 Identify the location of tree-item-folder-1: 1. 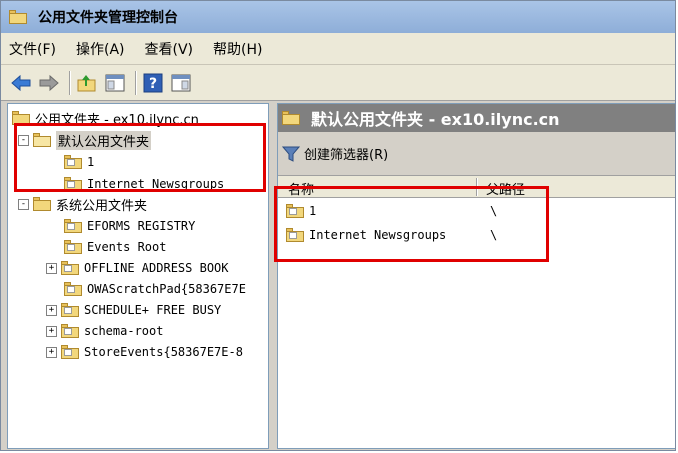
(79, 162).